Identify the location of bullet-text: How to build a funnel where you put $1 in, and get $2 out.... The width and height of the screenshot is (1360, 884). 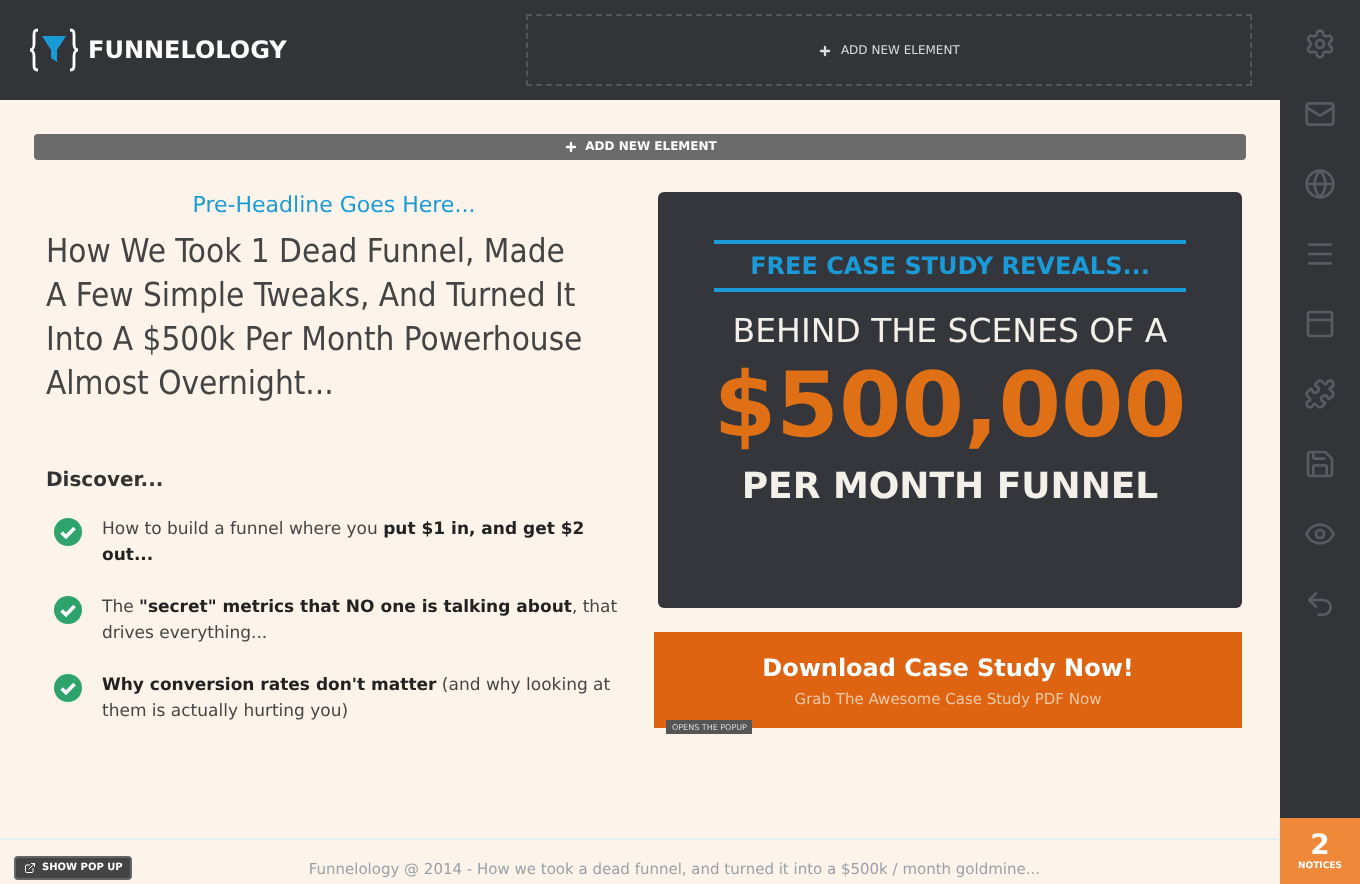
(344, 544).